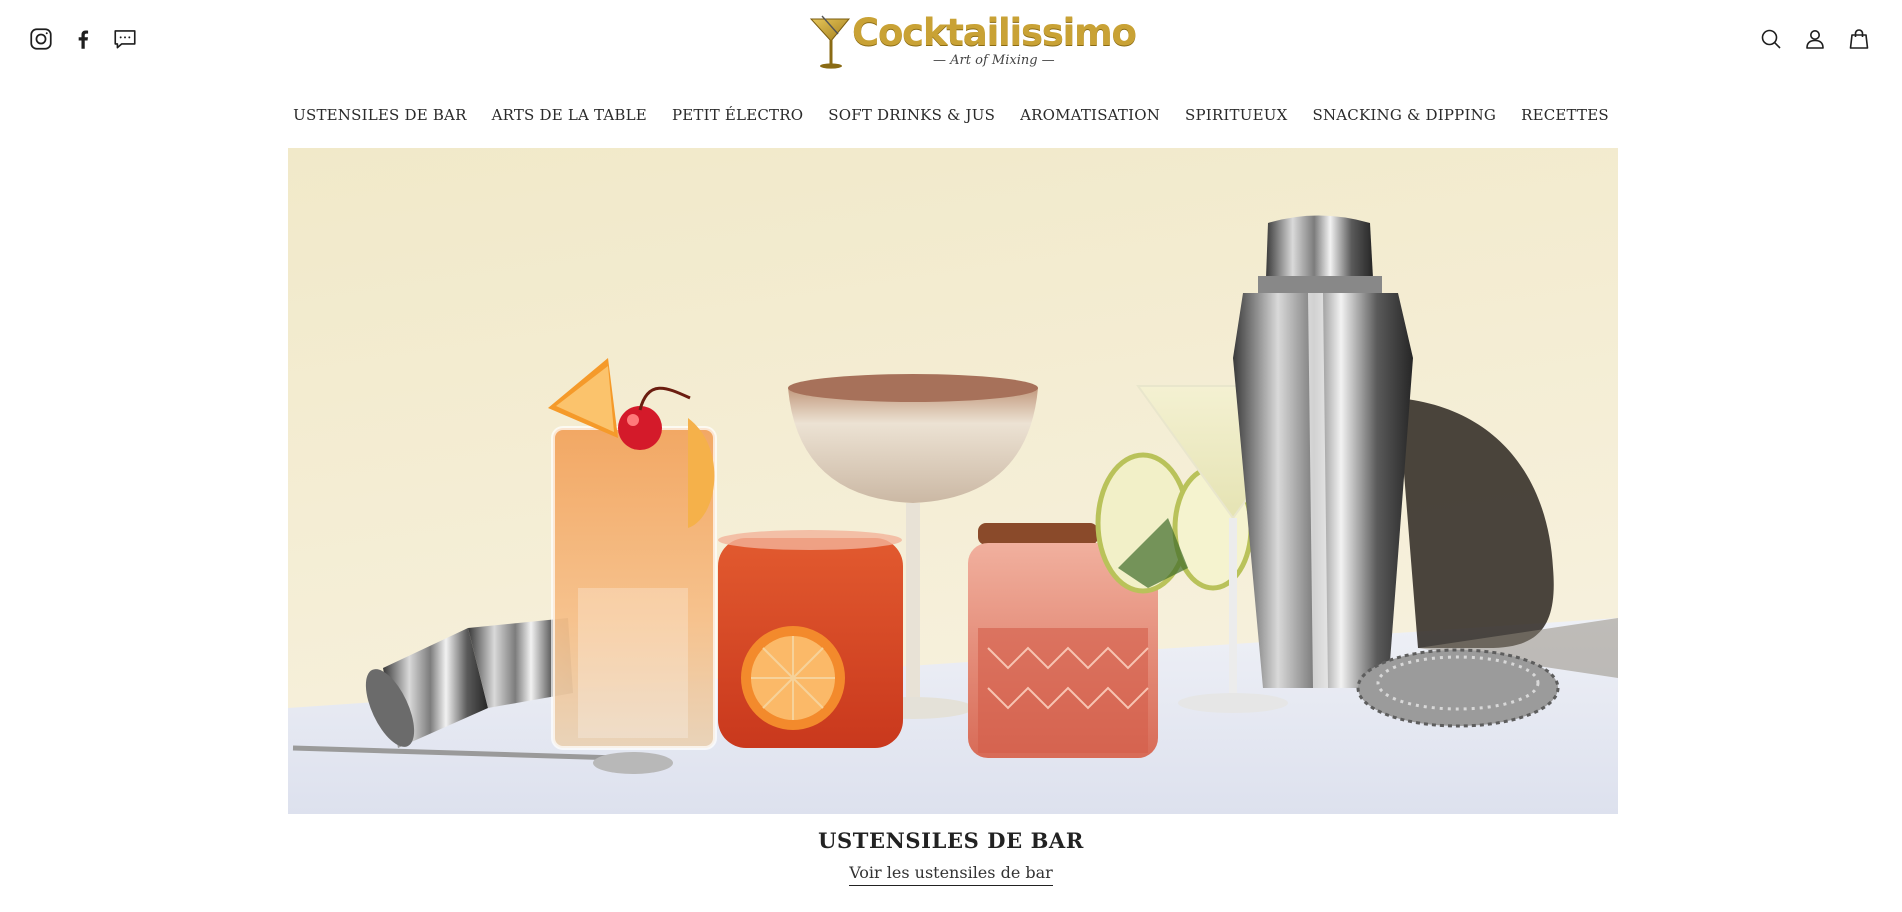 This screenshot has height=912, width=1902. What do you see at coordinates (1404, 115) in the screenshot?
I see `nav-item-snacking-dipping: SNACKING & DIPPING` at bounding box center [1404, 115].